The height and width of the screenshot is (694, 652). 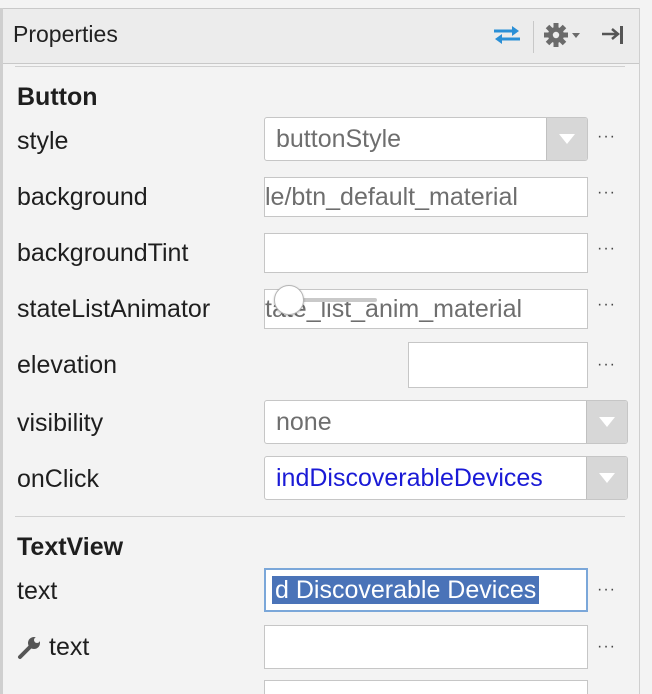 I want to click on label-statelistanimator: stateListAnimator, so click(x=114, y=309).